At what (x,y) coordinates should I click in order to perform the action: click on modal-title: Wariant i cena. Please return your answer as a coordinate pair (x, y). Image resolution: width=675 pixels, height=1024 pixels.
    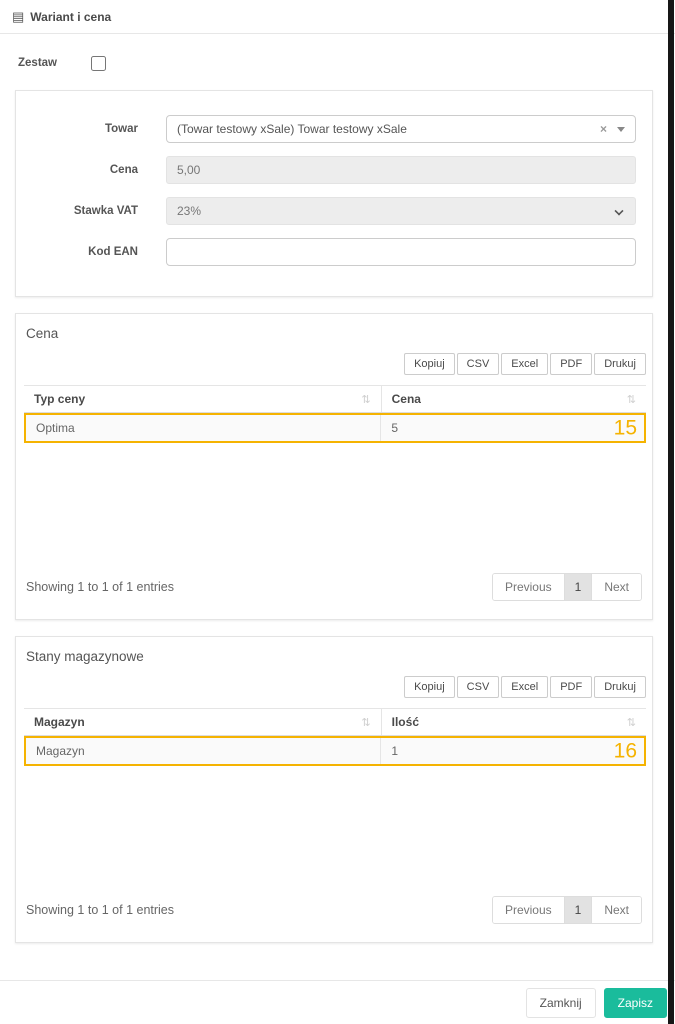
    Looking at the image, I should click on (71, 16).